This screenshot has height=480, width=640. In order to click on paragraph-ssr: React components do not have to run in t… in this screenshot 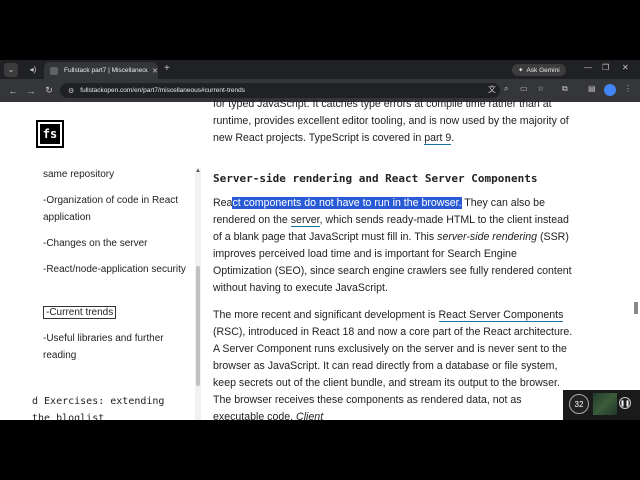, I will do `click(393, 246)`.